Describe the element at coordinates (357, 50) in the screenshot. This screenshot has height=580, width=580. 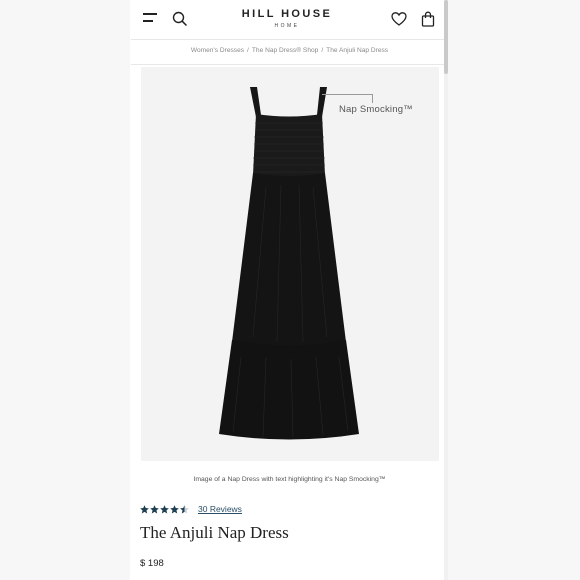
I see `breadcrumb-current-product: The Anjuli Nap Dress` at that location.